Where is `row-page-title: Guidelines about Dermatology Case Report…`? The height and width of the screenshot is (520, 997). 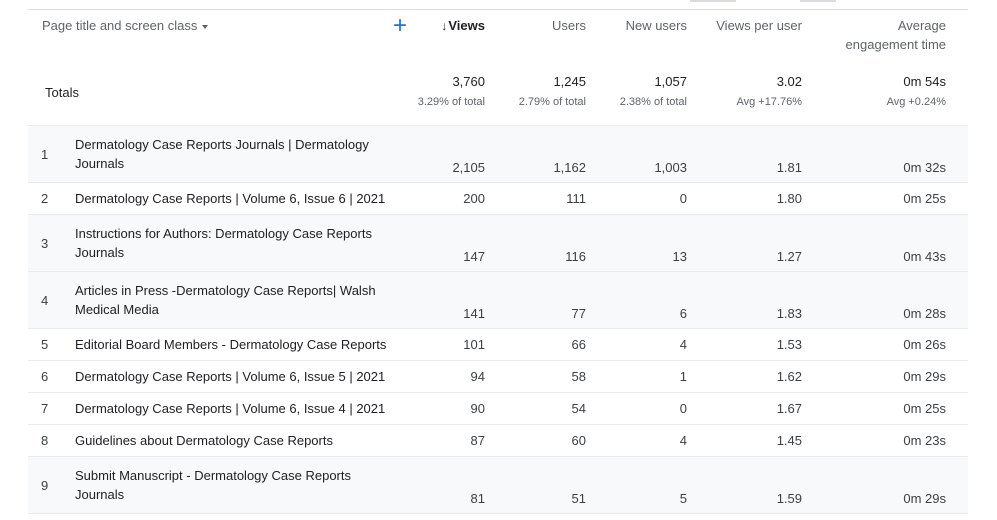 row-page-title: Guidelines about Dermatology Case Report… is located at coordinates (233, 440).